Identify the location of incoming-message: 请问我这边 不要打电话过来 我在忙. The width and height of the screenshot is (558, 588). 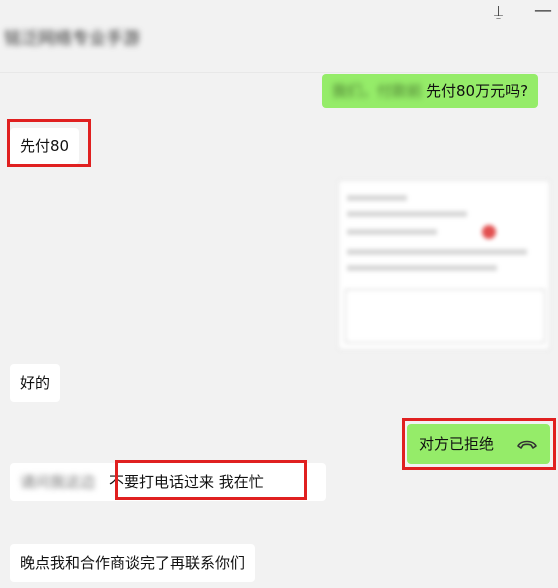
(168, 482).